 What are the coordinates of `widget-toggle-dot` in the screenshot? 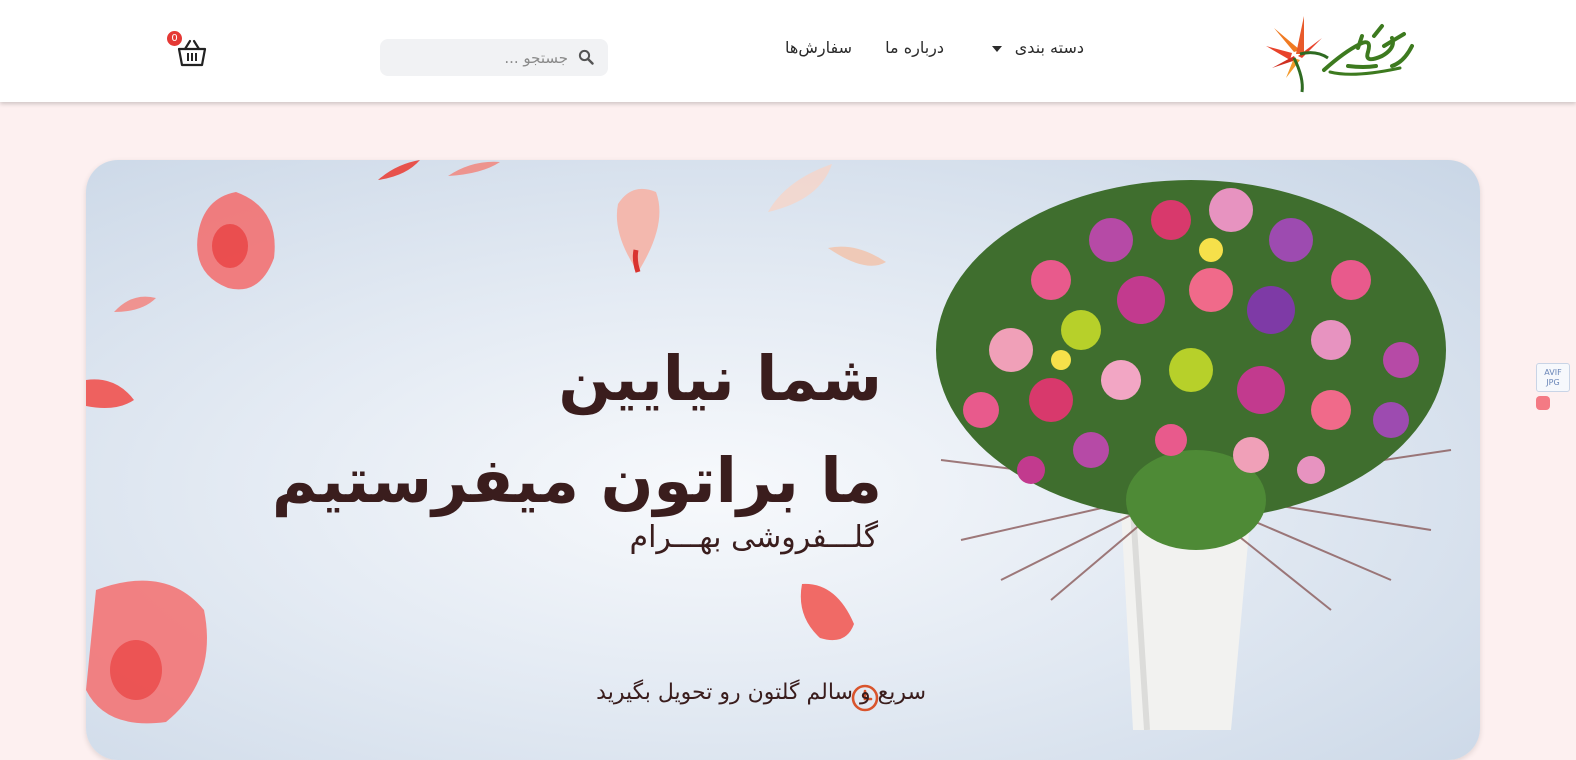 It's located at (1543, 403).